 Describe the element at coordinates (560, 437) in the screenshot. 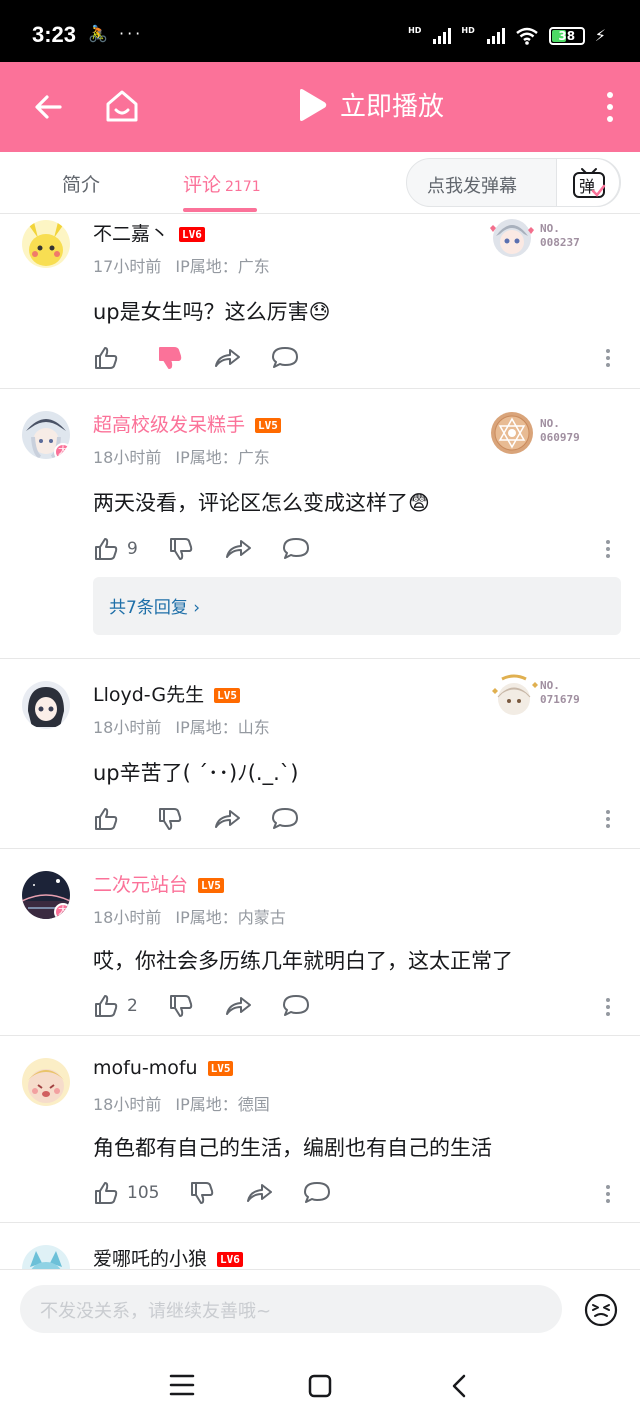

I see `fan-no-value: 060979` at that location.